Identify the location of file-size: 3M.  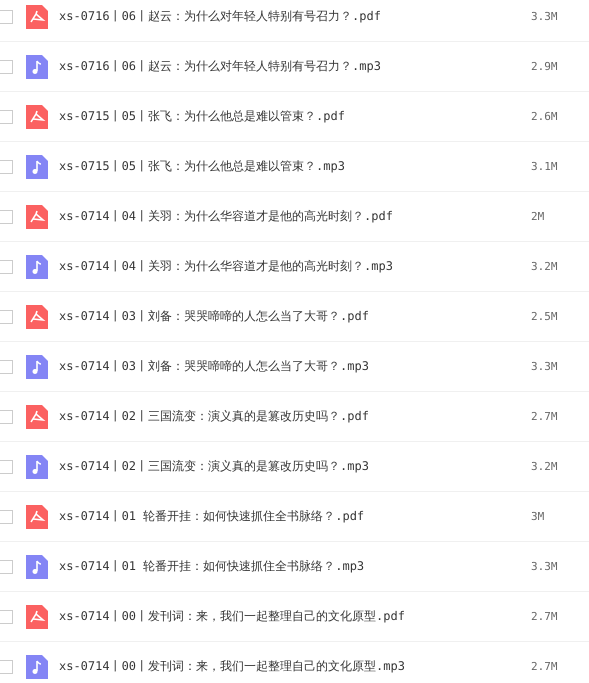
(537, 516).